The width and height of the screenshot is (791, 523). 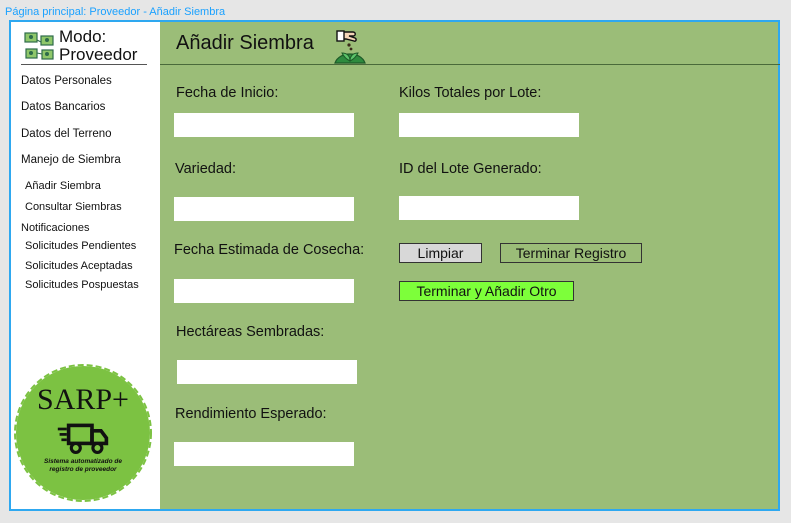 I want to click on sidebar-item-solicitudes-pendientes: Solicitudes Pendientes, so click(x=80, y=246).